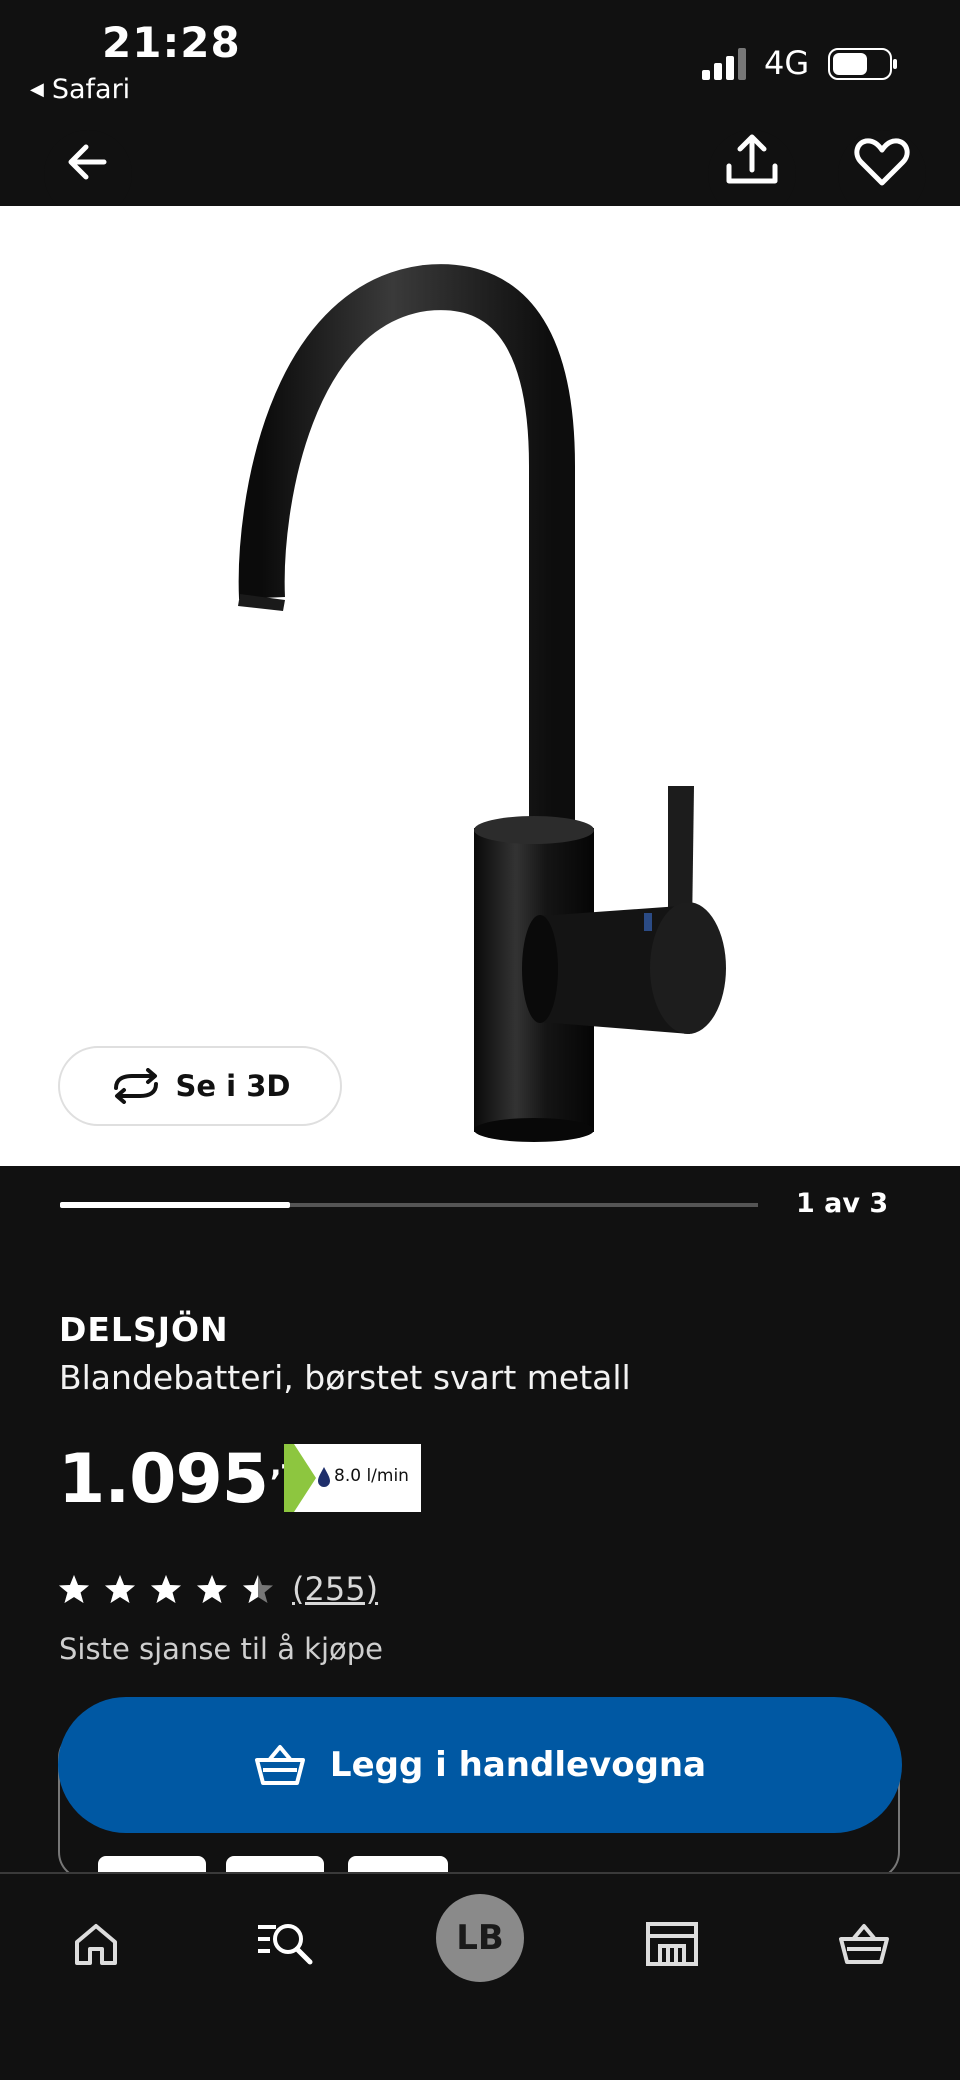 The width and height of the screenshot is (960, 2080). Describe the element at coordinates (289, 1478) in the screenshot. I see `flow-label-strip` at that location.